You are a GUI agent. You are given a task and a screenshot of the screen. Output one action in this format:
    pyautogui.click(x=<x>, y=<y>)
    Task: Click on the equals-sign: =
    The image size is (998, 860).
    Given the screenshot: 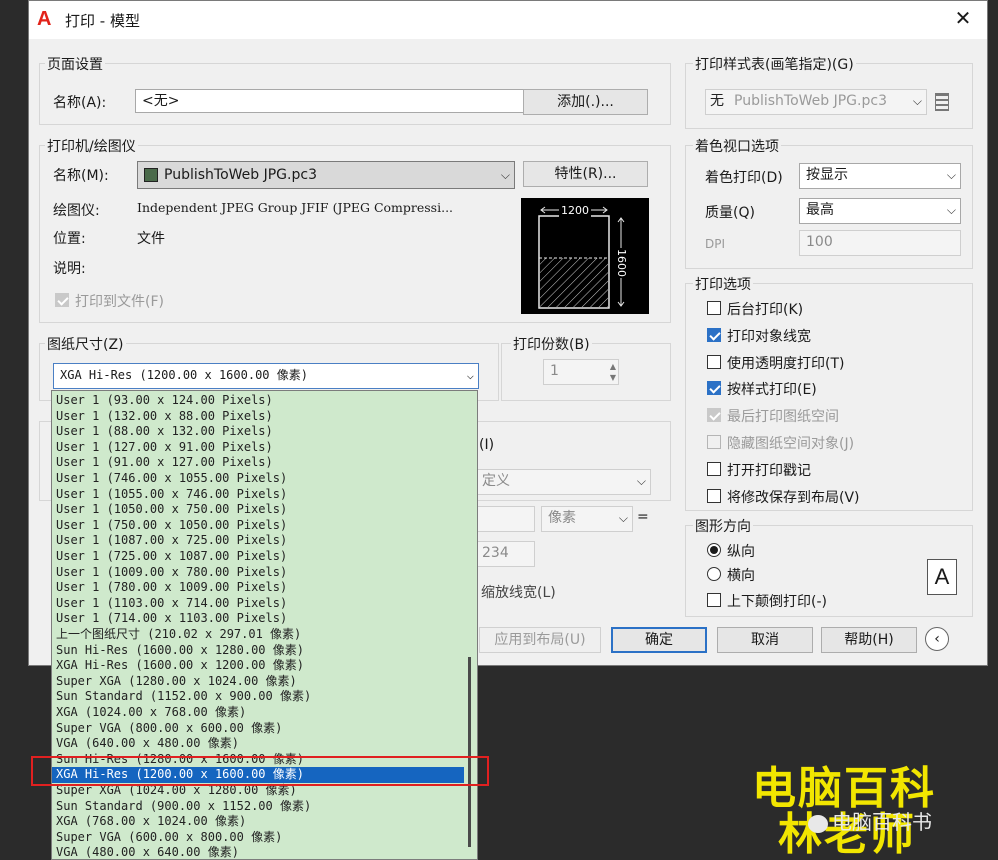 What is the action you would take?
    pyautogui.click(x=643, y=517)
    